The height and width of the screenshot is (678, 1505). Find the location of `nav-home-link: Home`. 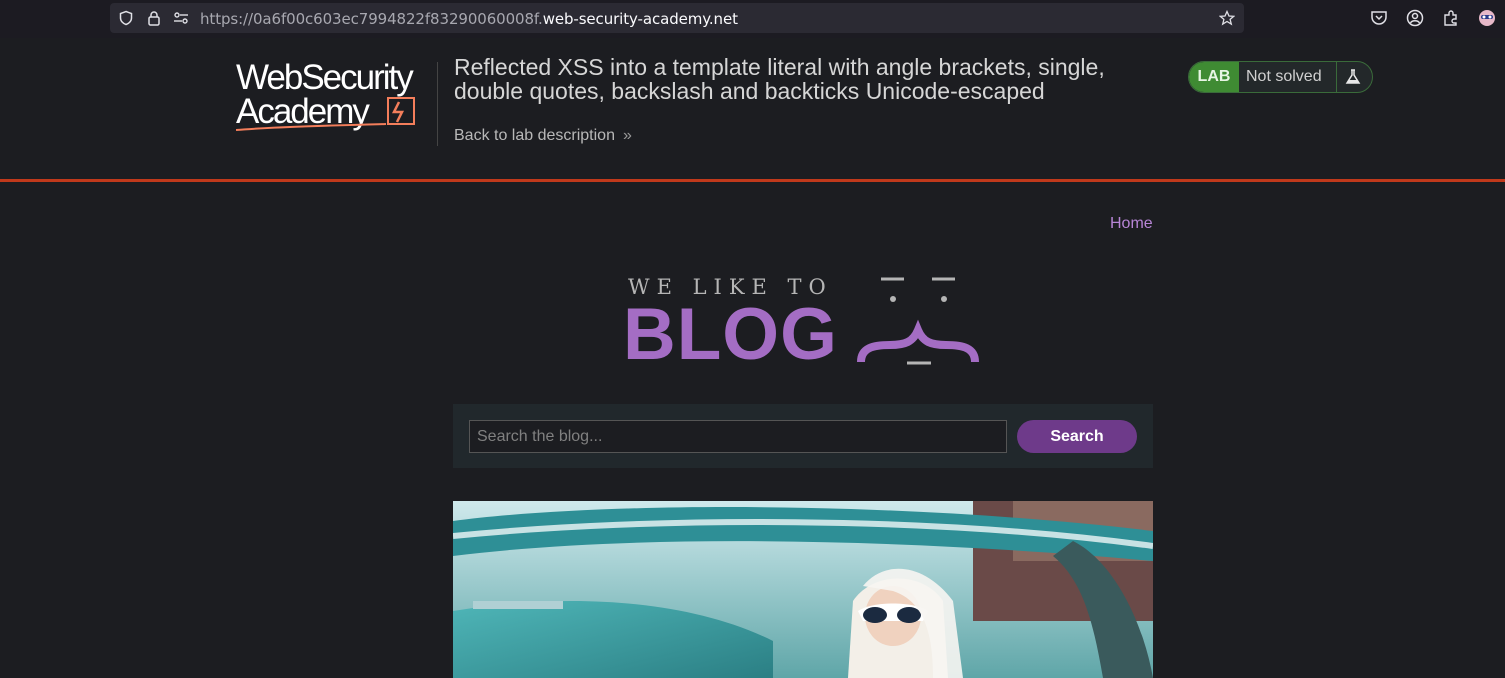

nav-home-link: Home is located at coordinates (1131, 224).